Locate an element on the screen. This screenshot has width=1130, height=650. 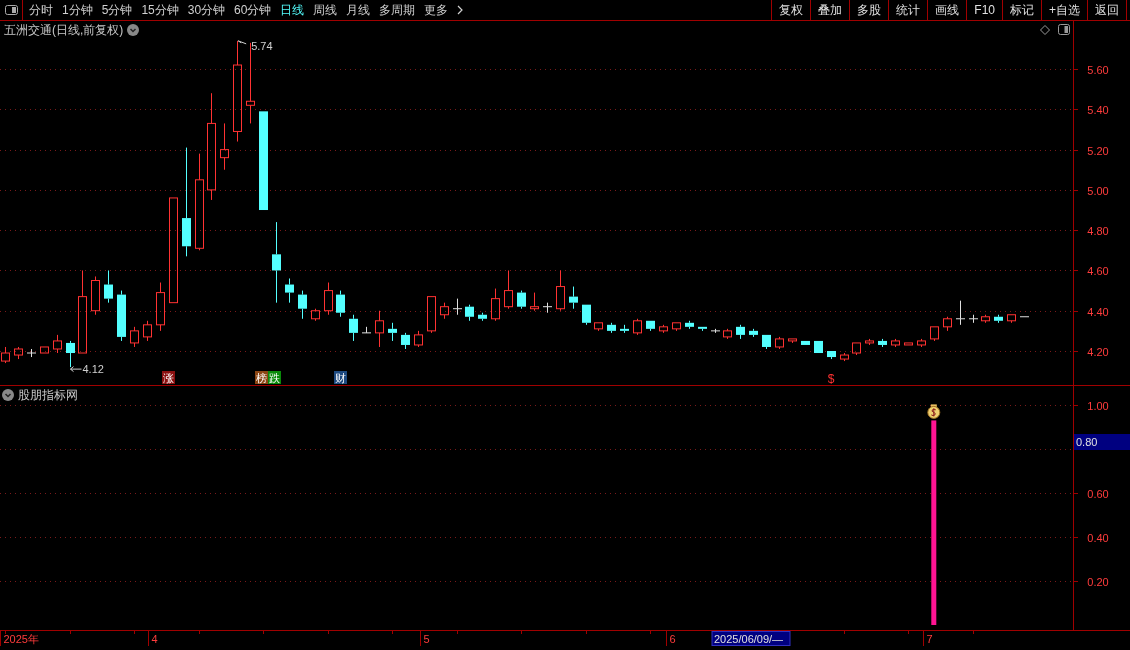
event-tag: 涨 is located at coordinates (168, 377).